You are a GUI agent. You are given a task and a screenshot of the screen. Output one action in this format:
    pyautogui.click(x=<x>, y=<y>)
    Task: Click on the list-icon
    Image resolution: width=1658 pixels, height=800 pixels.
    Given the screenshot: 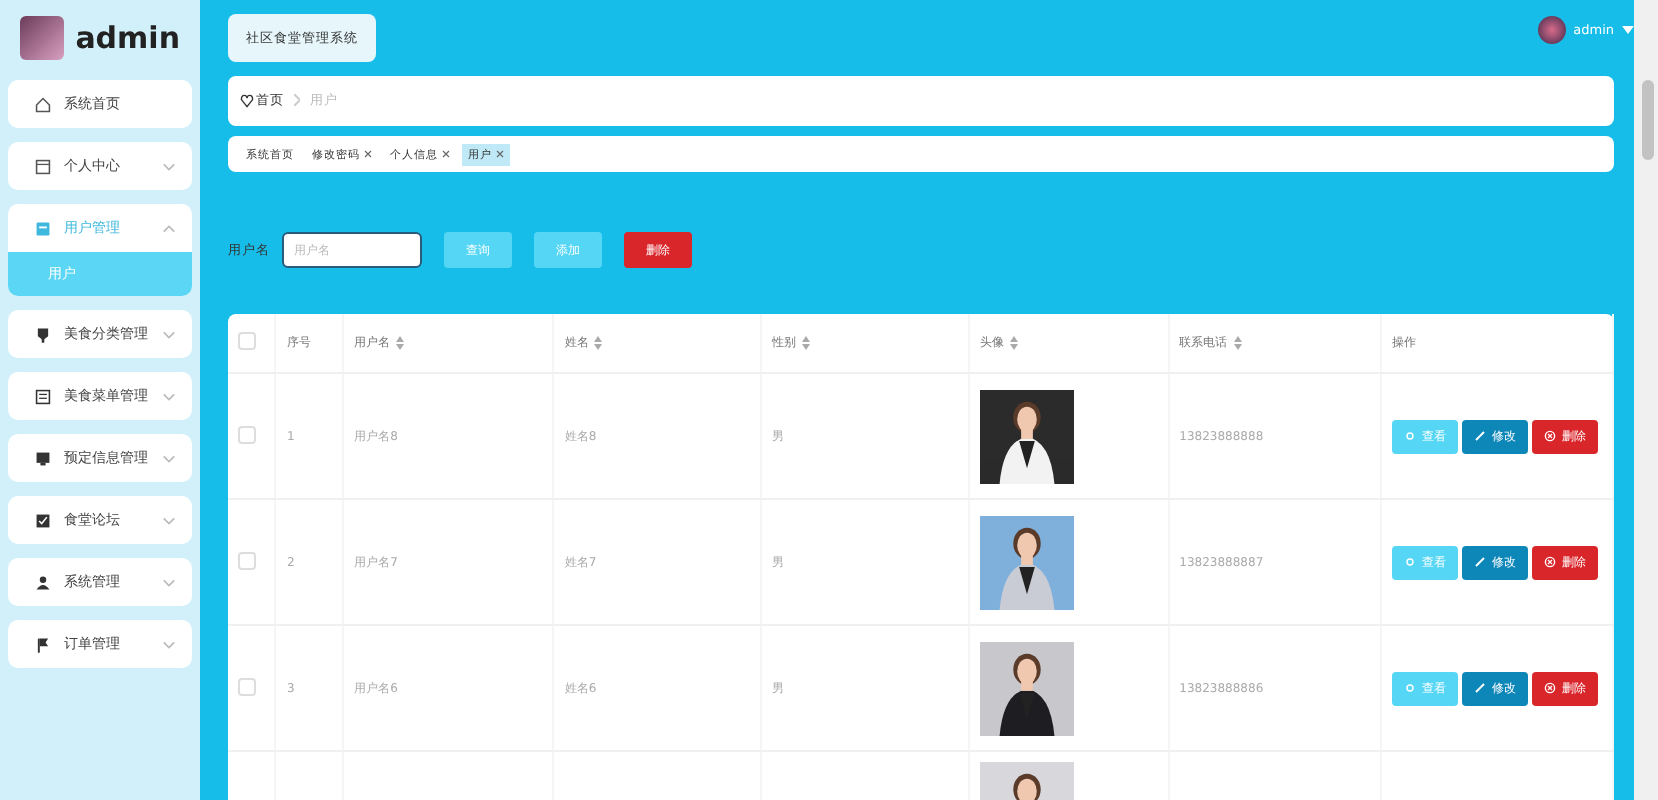 What is the action you would take?
    pyautogui.click(x=43, y=396)
    